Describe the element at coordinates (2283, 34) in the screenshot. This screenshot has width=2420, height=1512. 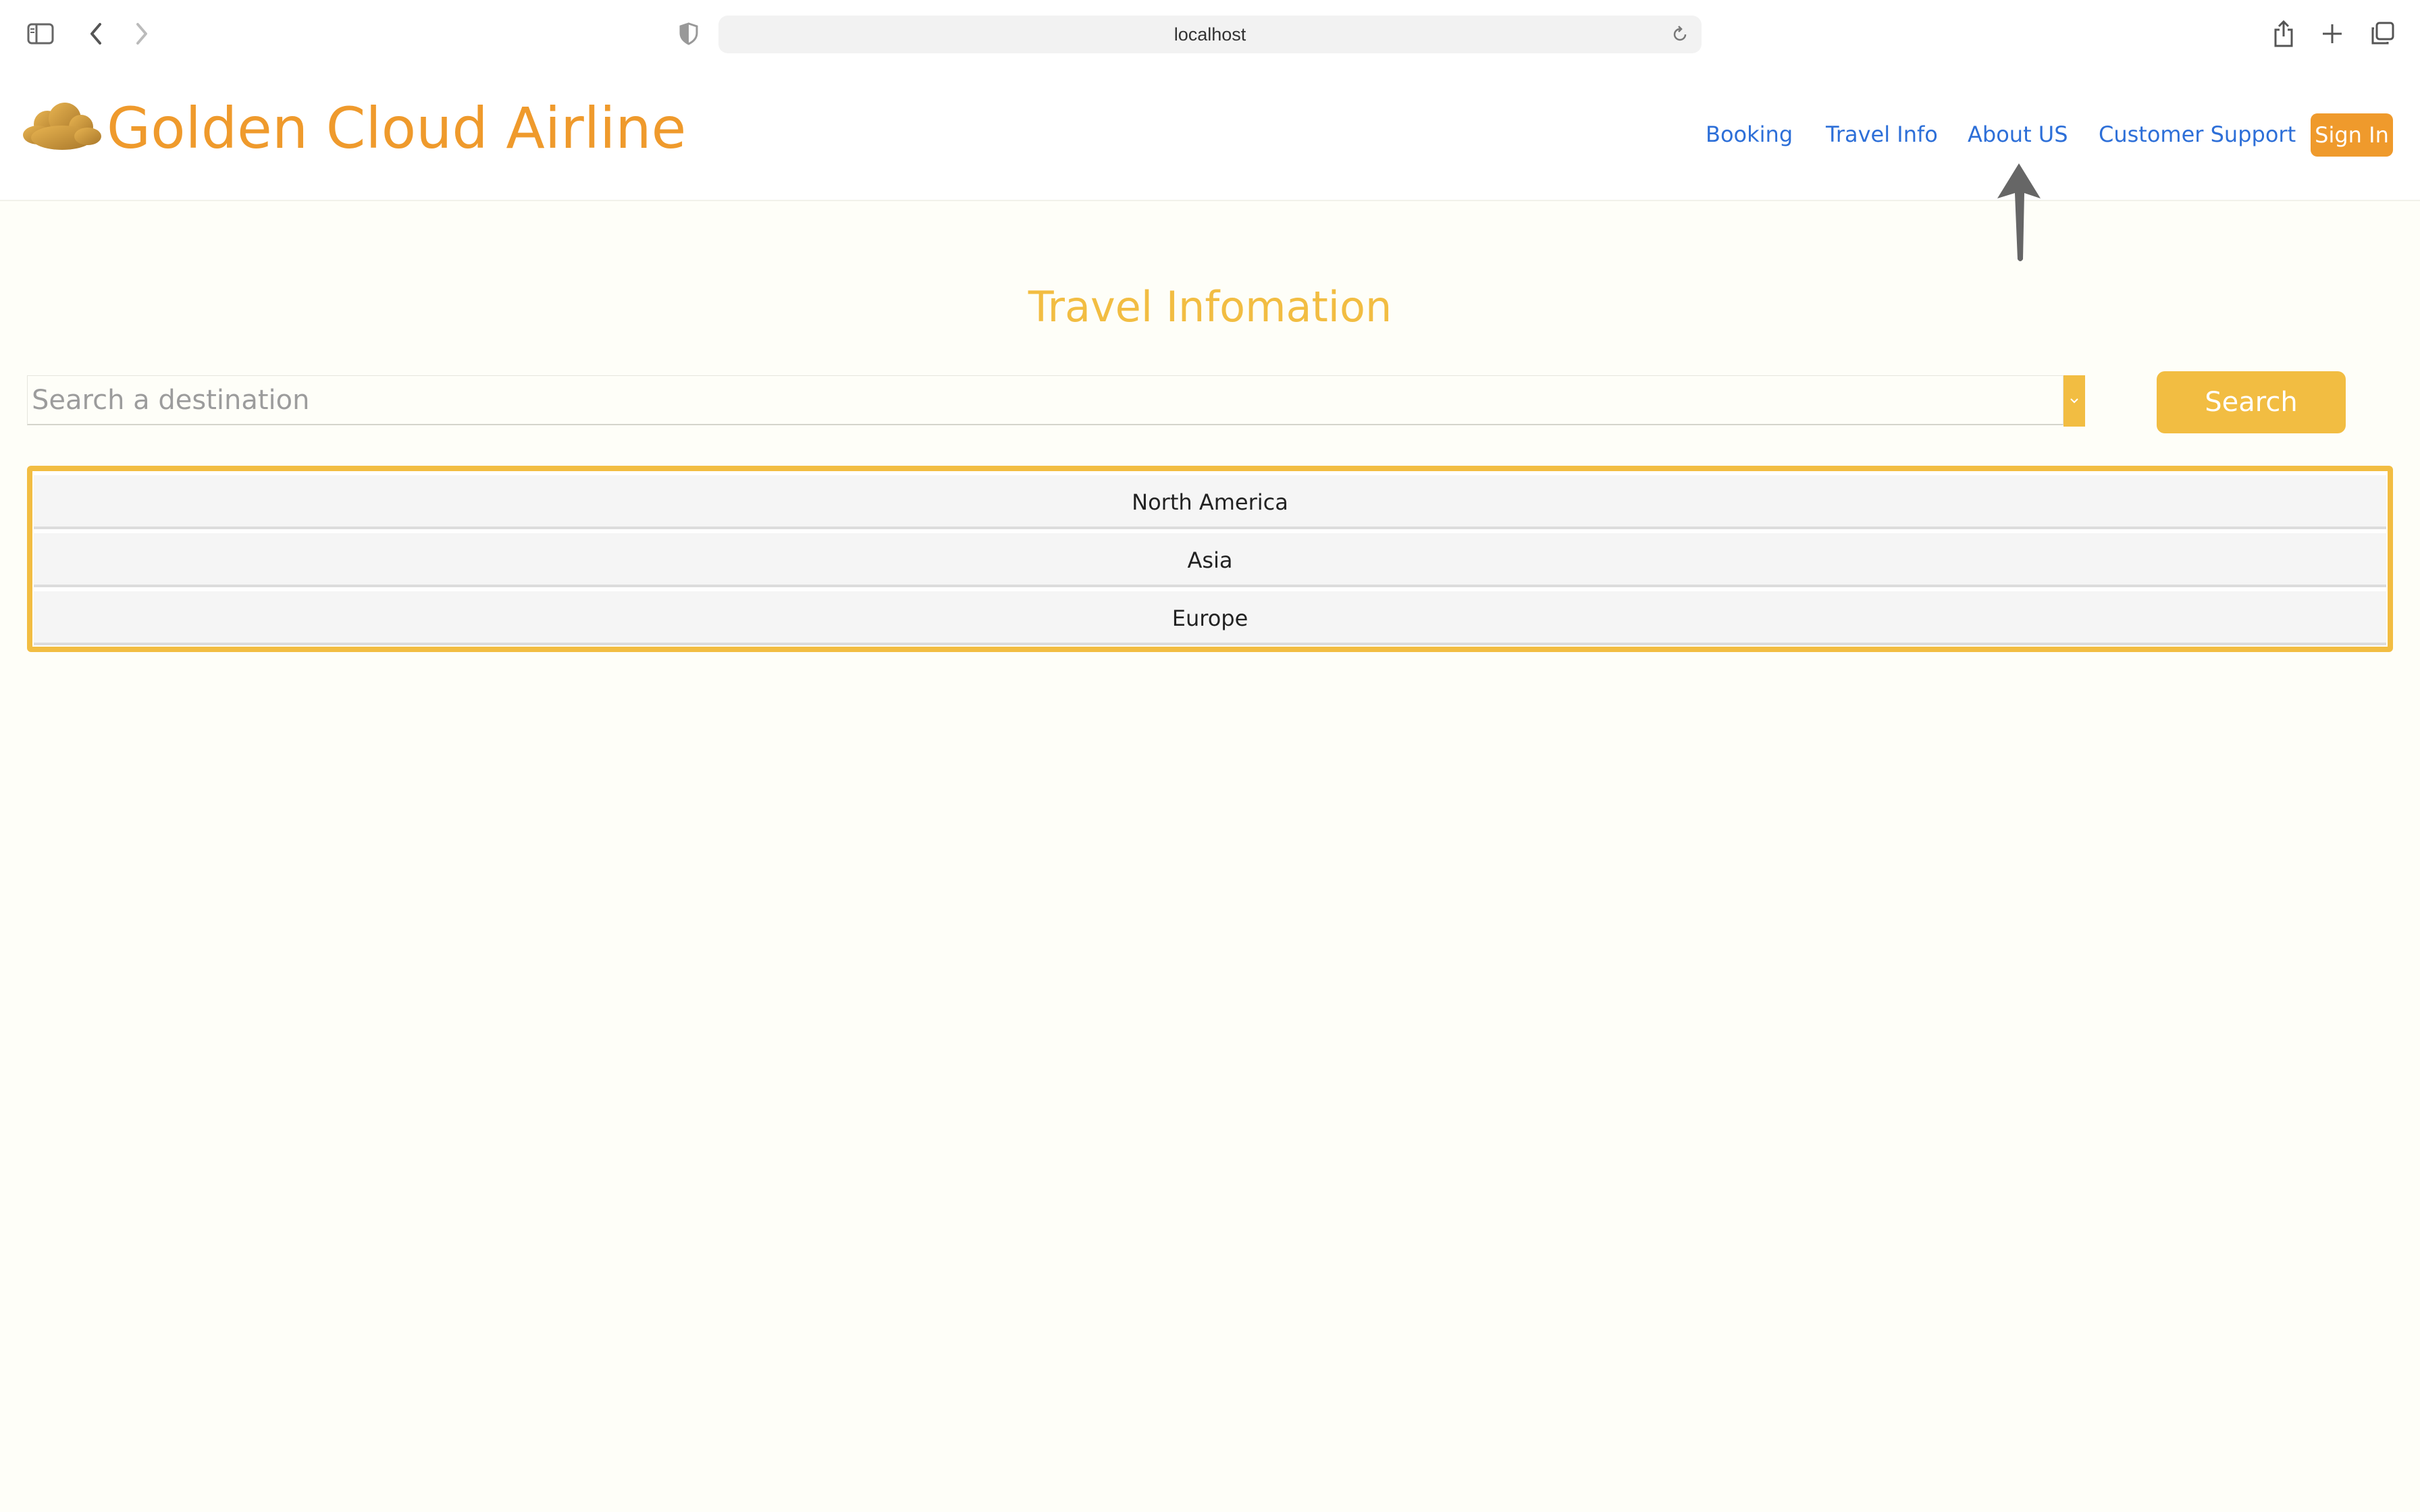
I see `share-icon` at that location.